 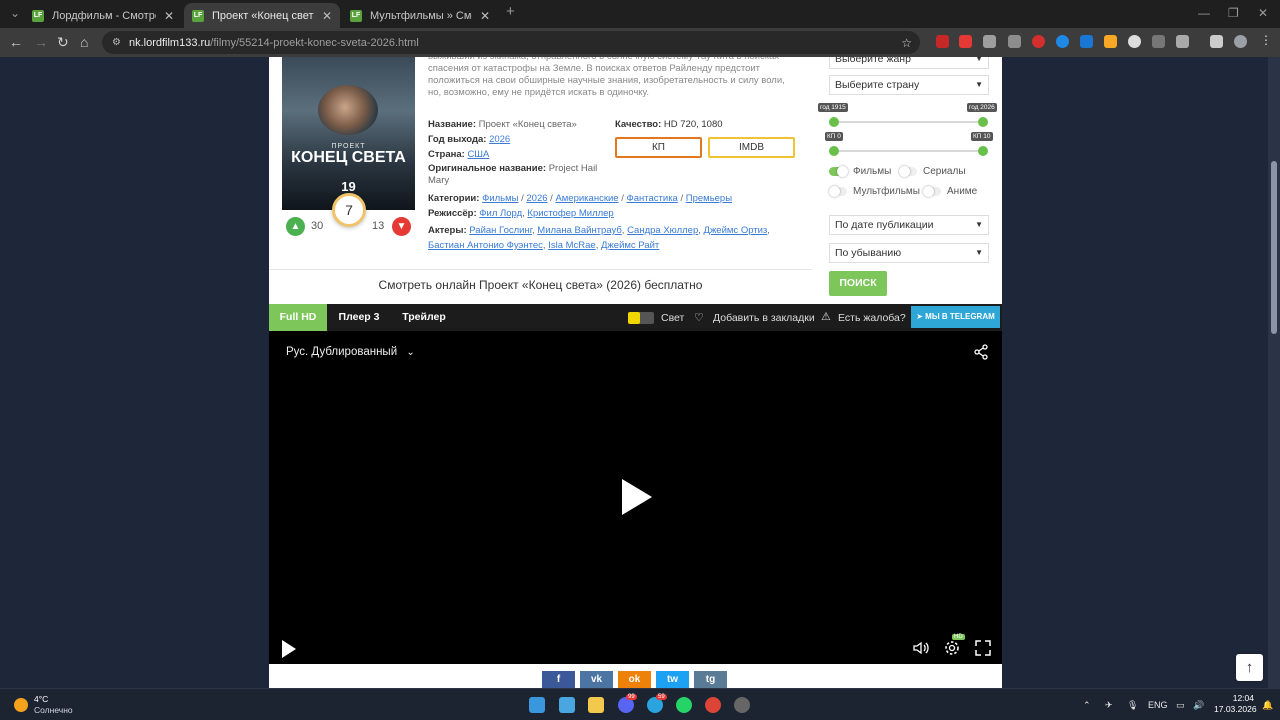 I want to click on volume-icon, so click(x=921, y=648).